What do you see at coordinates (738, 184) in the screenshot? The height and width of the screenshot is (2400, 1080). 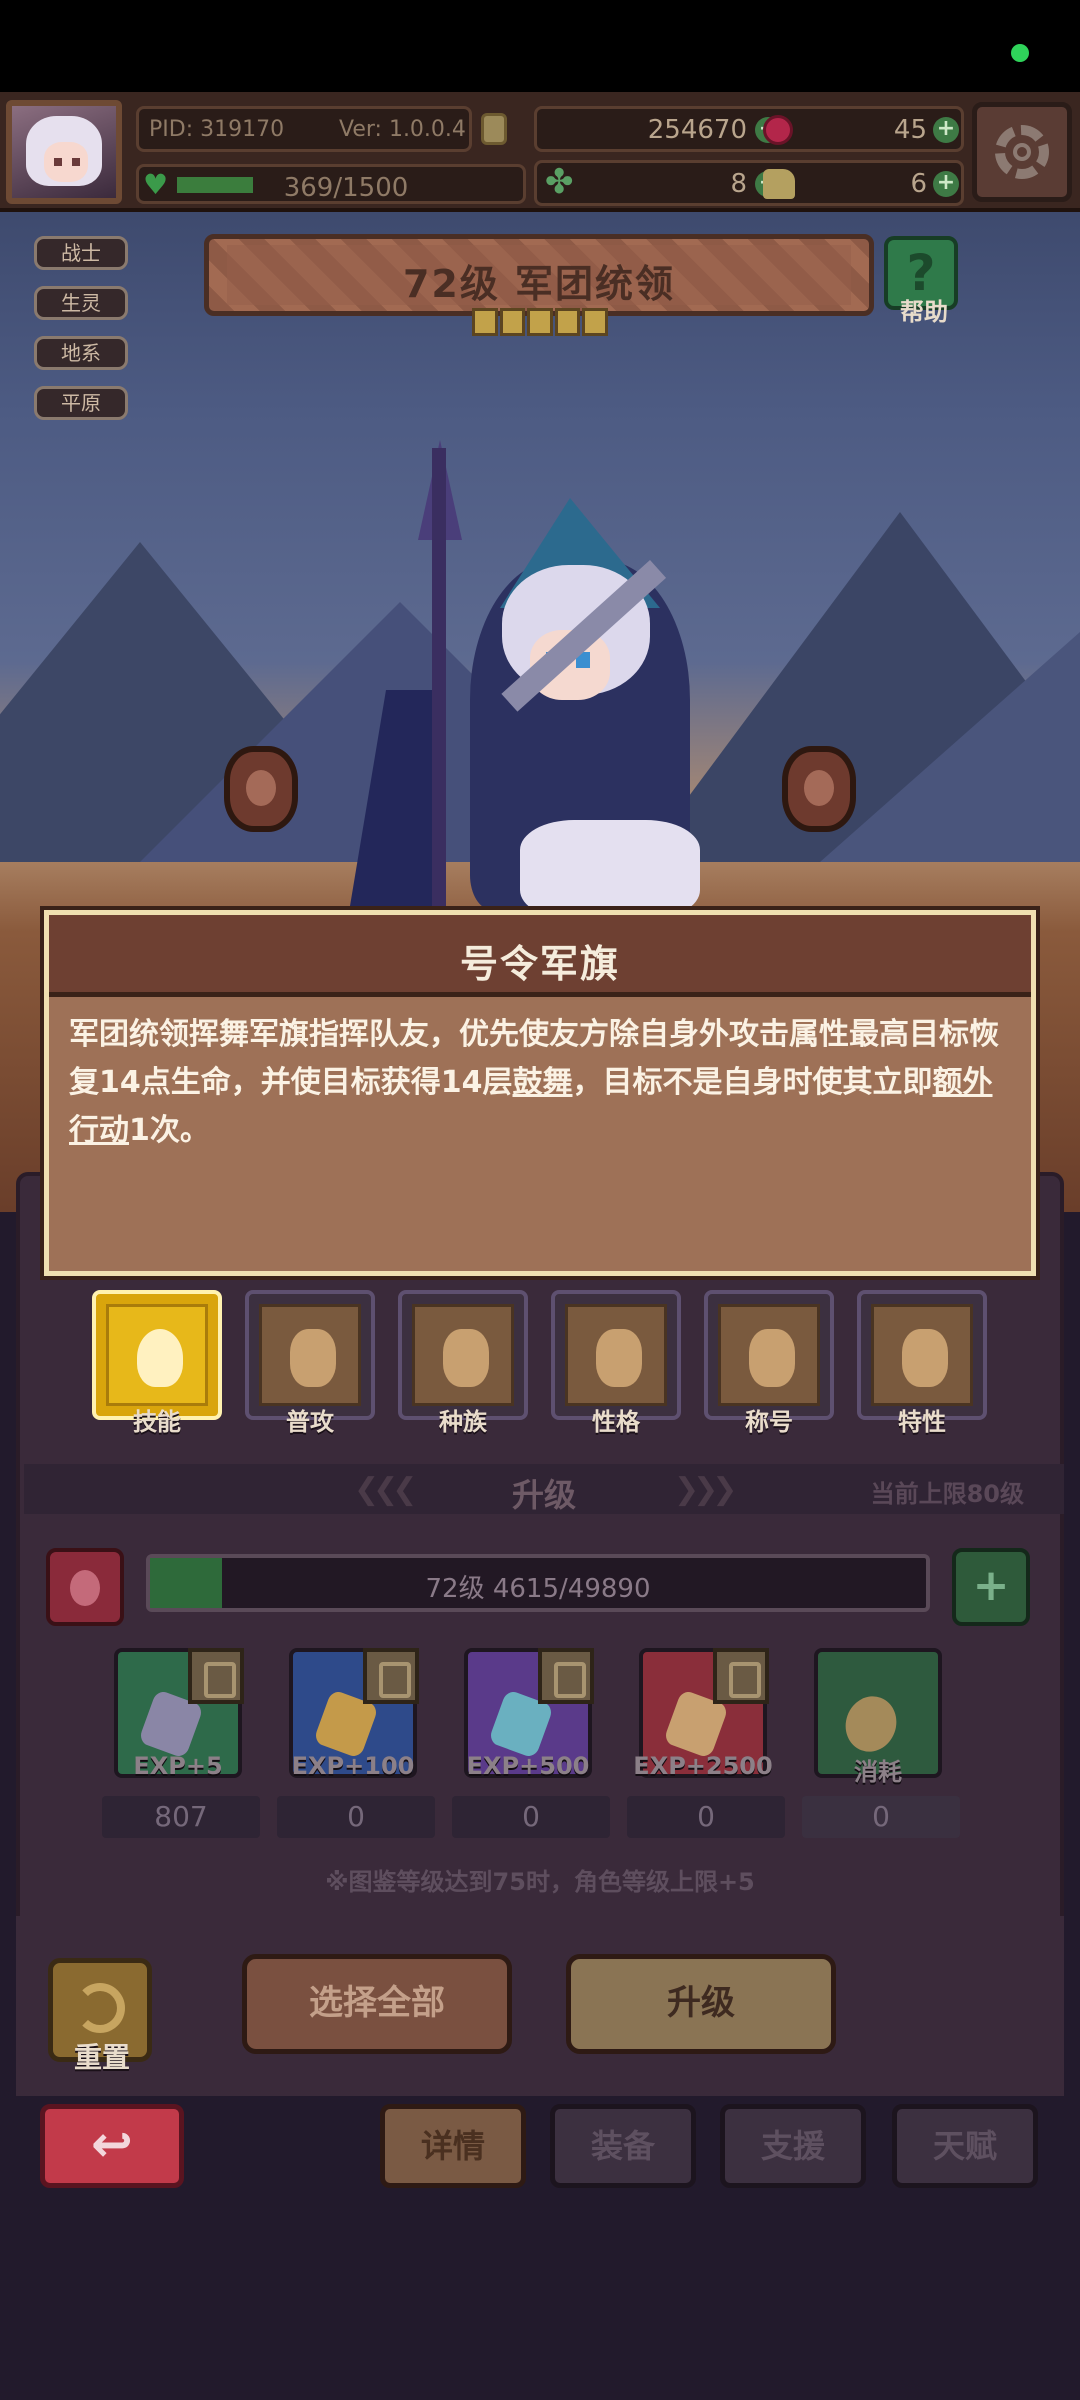 I see `clover-amount: 8` at bounding box center [738, 184].